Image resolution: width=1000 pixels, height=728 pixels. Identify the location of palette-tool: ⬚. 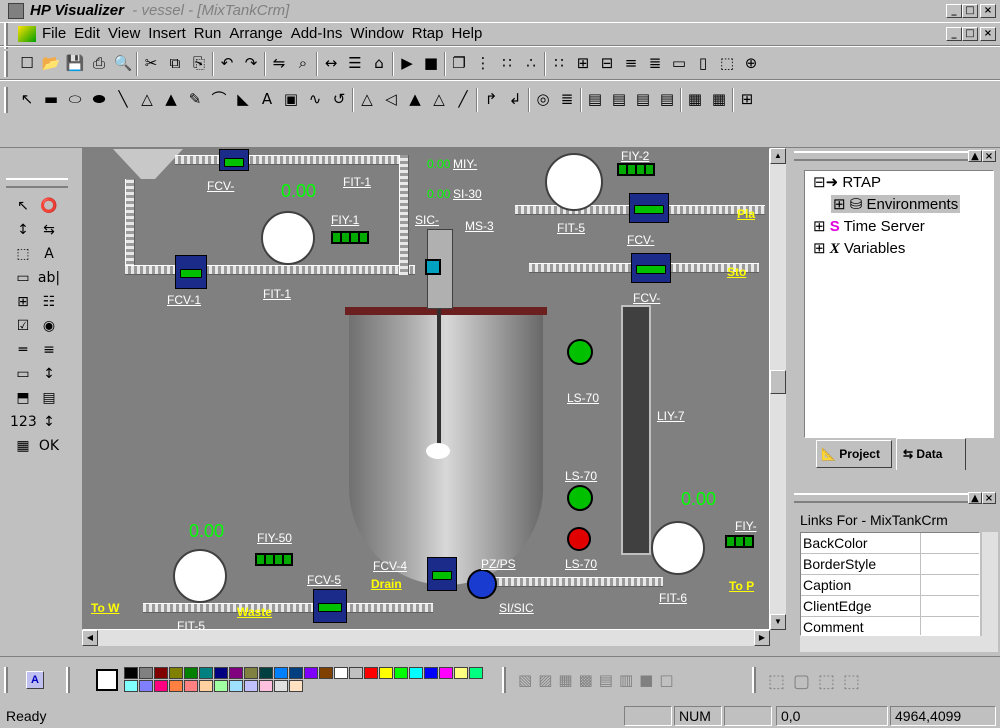
(23, 254).